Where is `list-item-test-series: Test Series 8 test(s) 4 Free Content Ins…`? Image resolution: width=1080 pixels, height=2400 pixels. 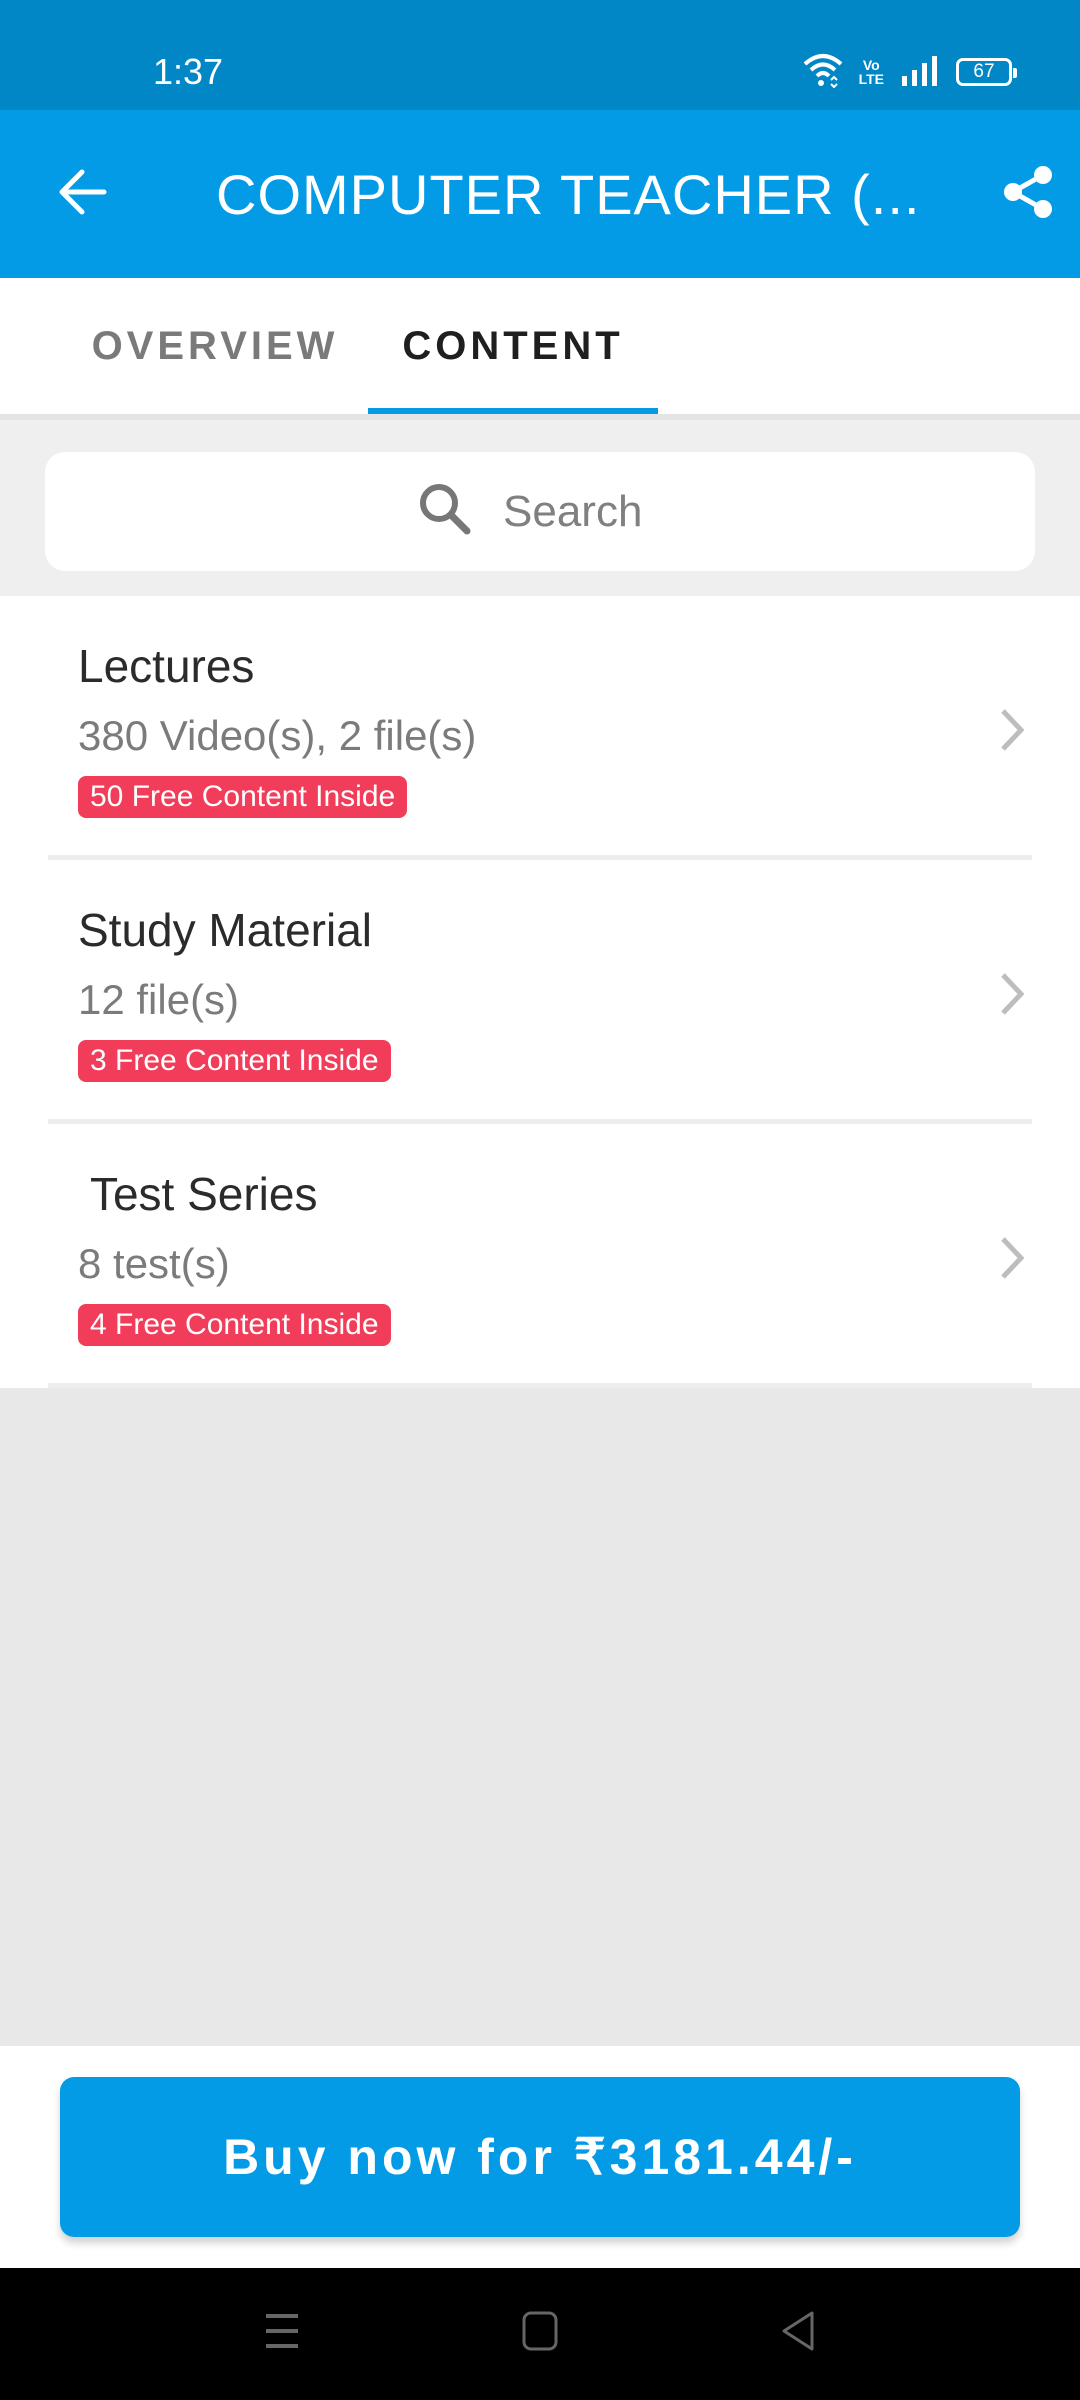
list-item-test-series: Test Series 8 test(s) 4 Free Content Ins… is located at coordinates (540, 1256).